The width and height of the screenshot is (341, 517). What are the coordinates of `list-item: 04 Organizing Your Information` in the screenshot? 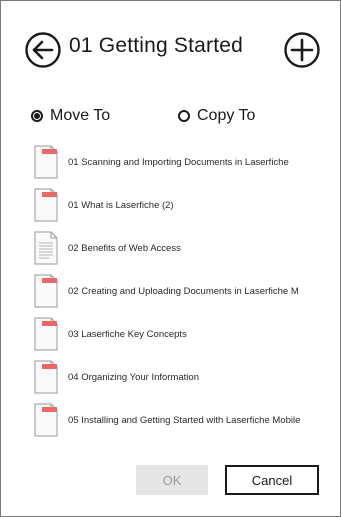 It's located at (183, 377).